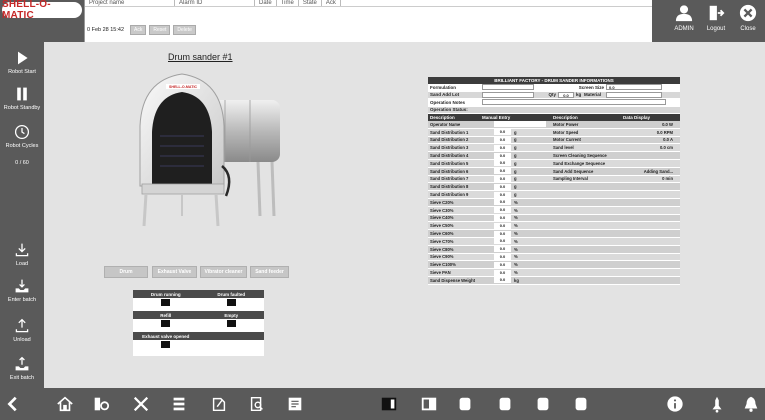 This screenshot has height=420, width=765. What do you see at coordinates (580, 156) in the screenshot?
I see `row-data-description: Screen Cleaning Sequence` at bounding box center [580, 156].